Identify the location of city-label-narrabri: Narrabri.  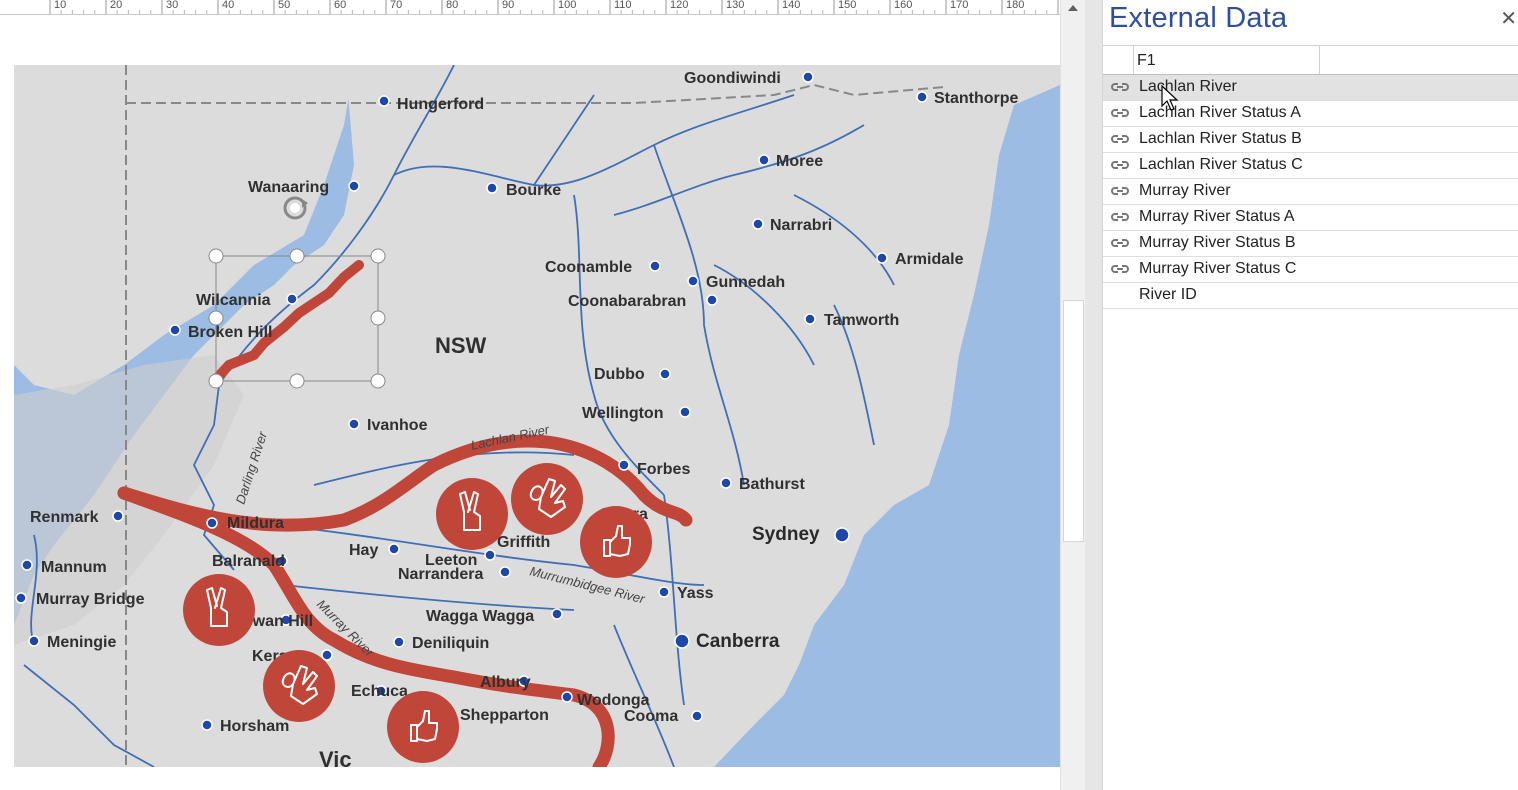
(801, 225).